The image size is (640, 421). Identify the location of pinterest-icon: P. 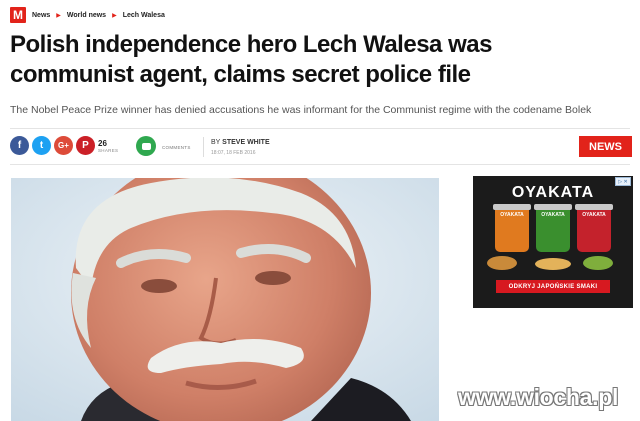
(85, 145).